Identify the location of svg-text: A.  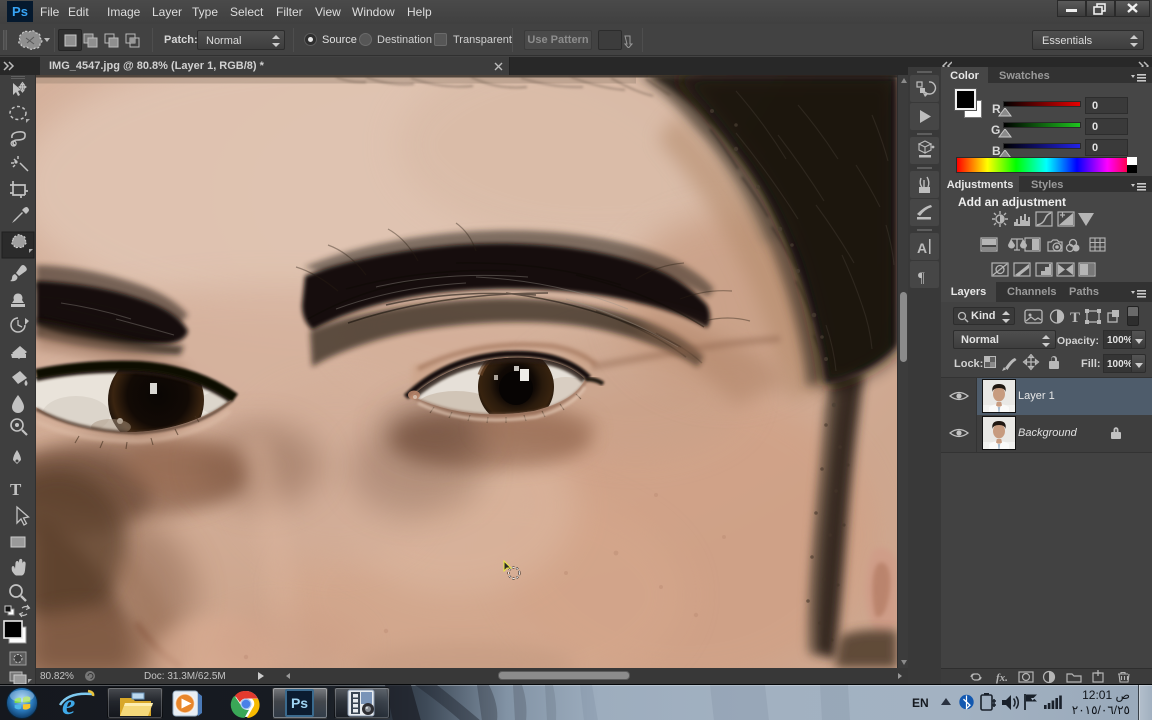
(922, 248).